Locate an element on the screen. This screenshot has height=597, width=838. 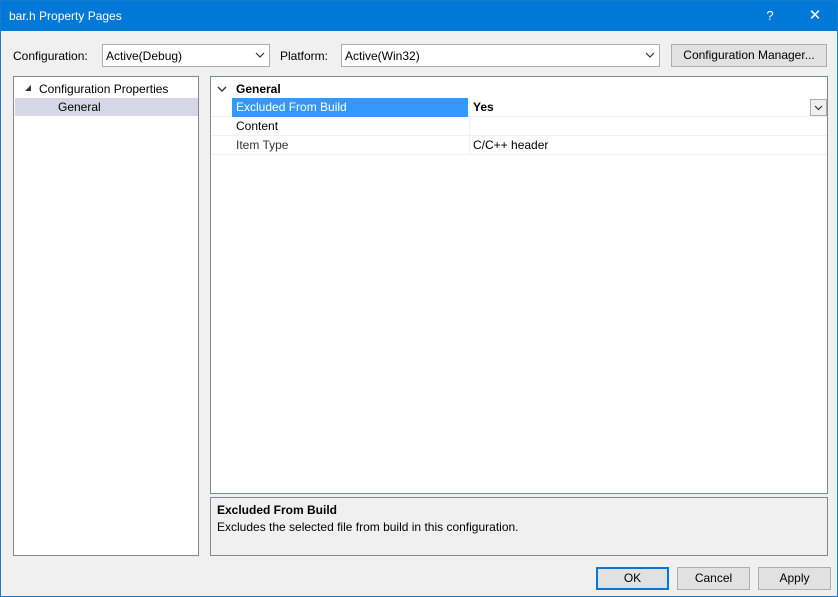
help-button: ? is located at coordinates (770, 16).